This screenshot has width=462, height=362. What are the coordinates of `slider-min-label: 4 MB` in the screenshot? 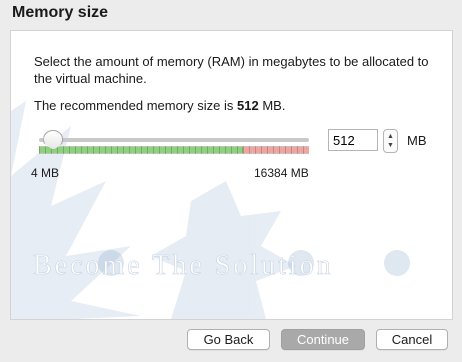 It's located at (45, 173).